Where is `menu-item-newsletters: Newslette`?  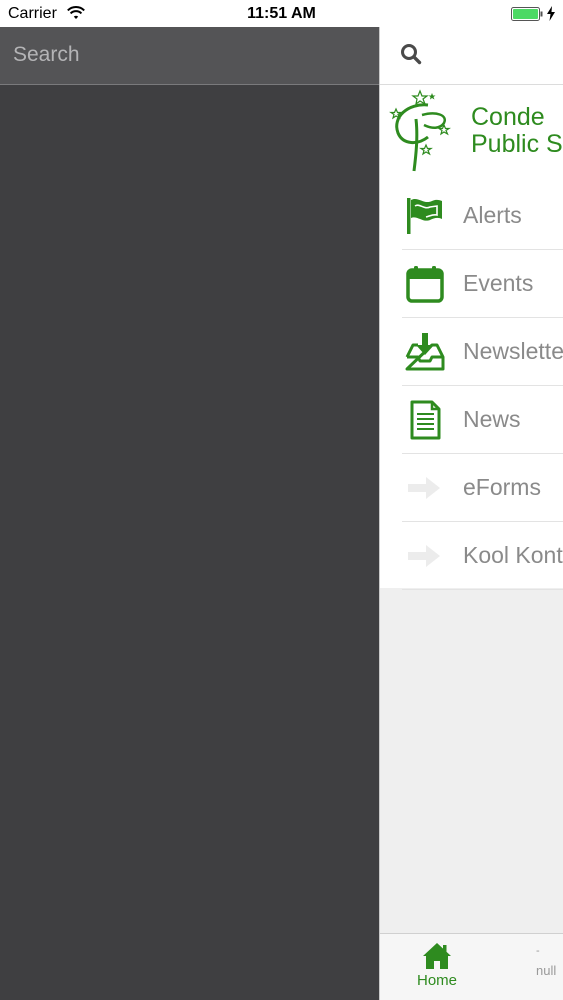
menu-item-newsletters: Newslette is located at coordinates (471, 352).